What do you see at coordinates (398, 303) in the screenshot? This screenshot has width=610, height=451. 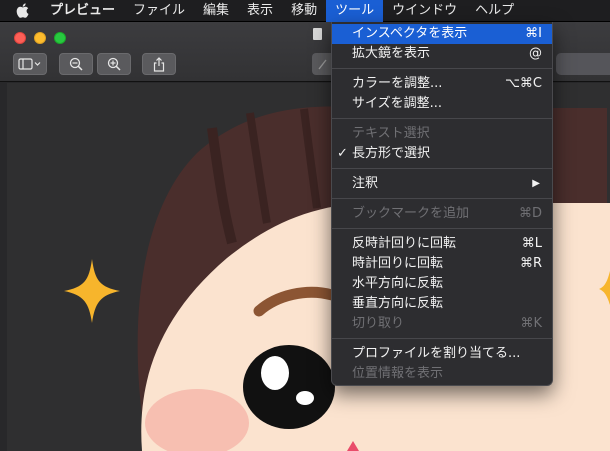 I see `menu-item-label: 垂直方向に反転` at bounding box center [398, 303].